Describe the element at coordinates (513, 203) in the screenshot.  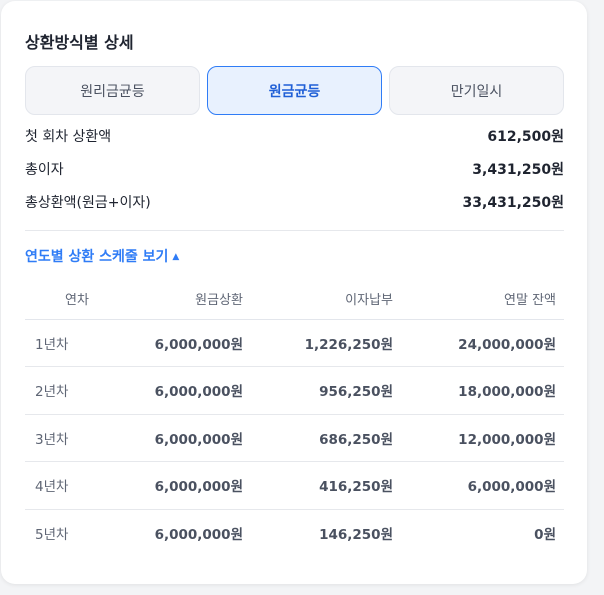
I see `summary-value: 33,431,250원` at that location.